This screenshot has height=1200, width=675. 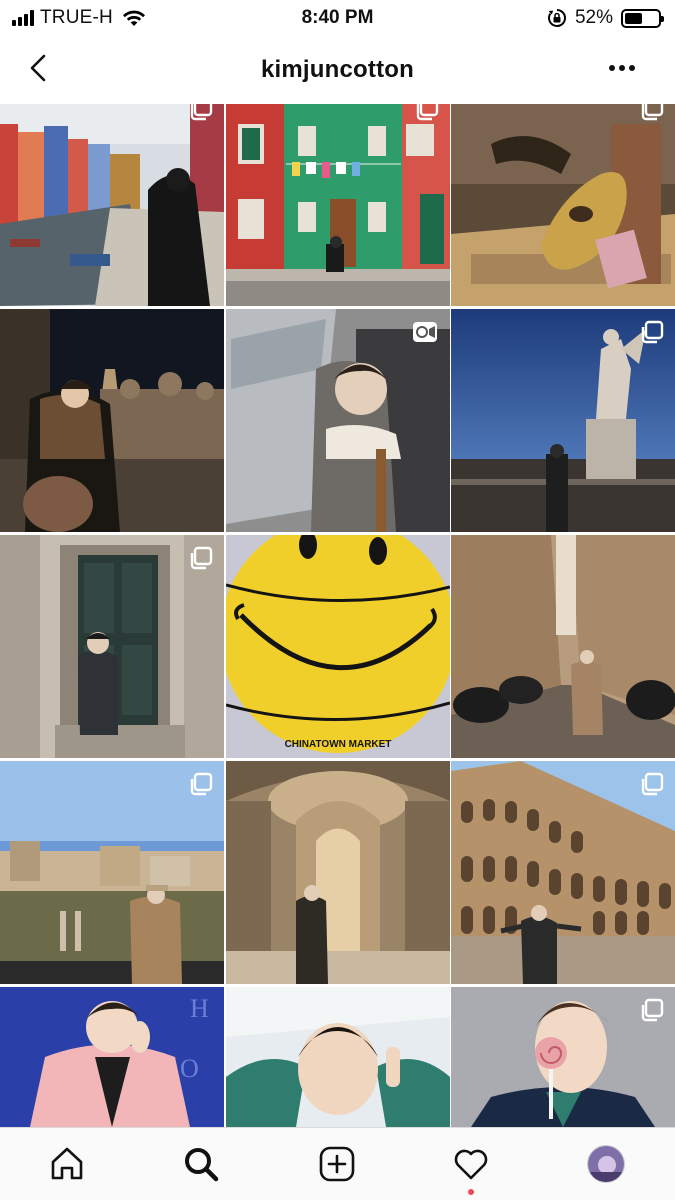 What do you see at coordinates (623, 68) in the screenshot?
I see `more-options-button` at bounding box center [623, 68].